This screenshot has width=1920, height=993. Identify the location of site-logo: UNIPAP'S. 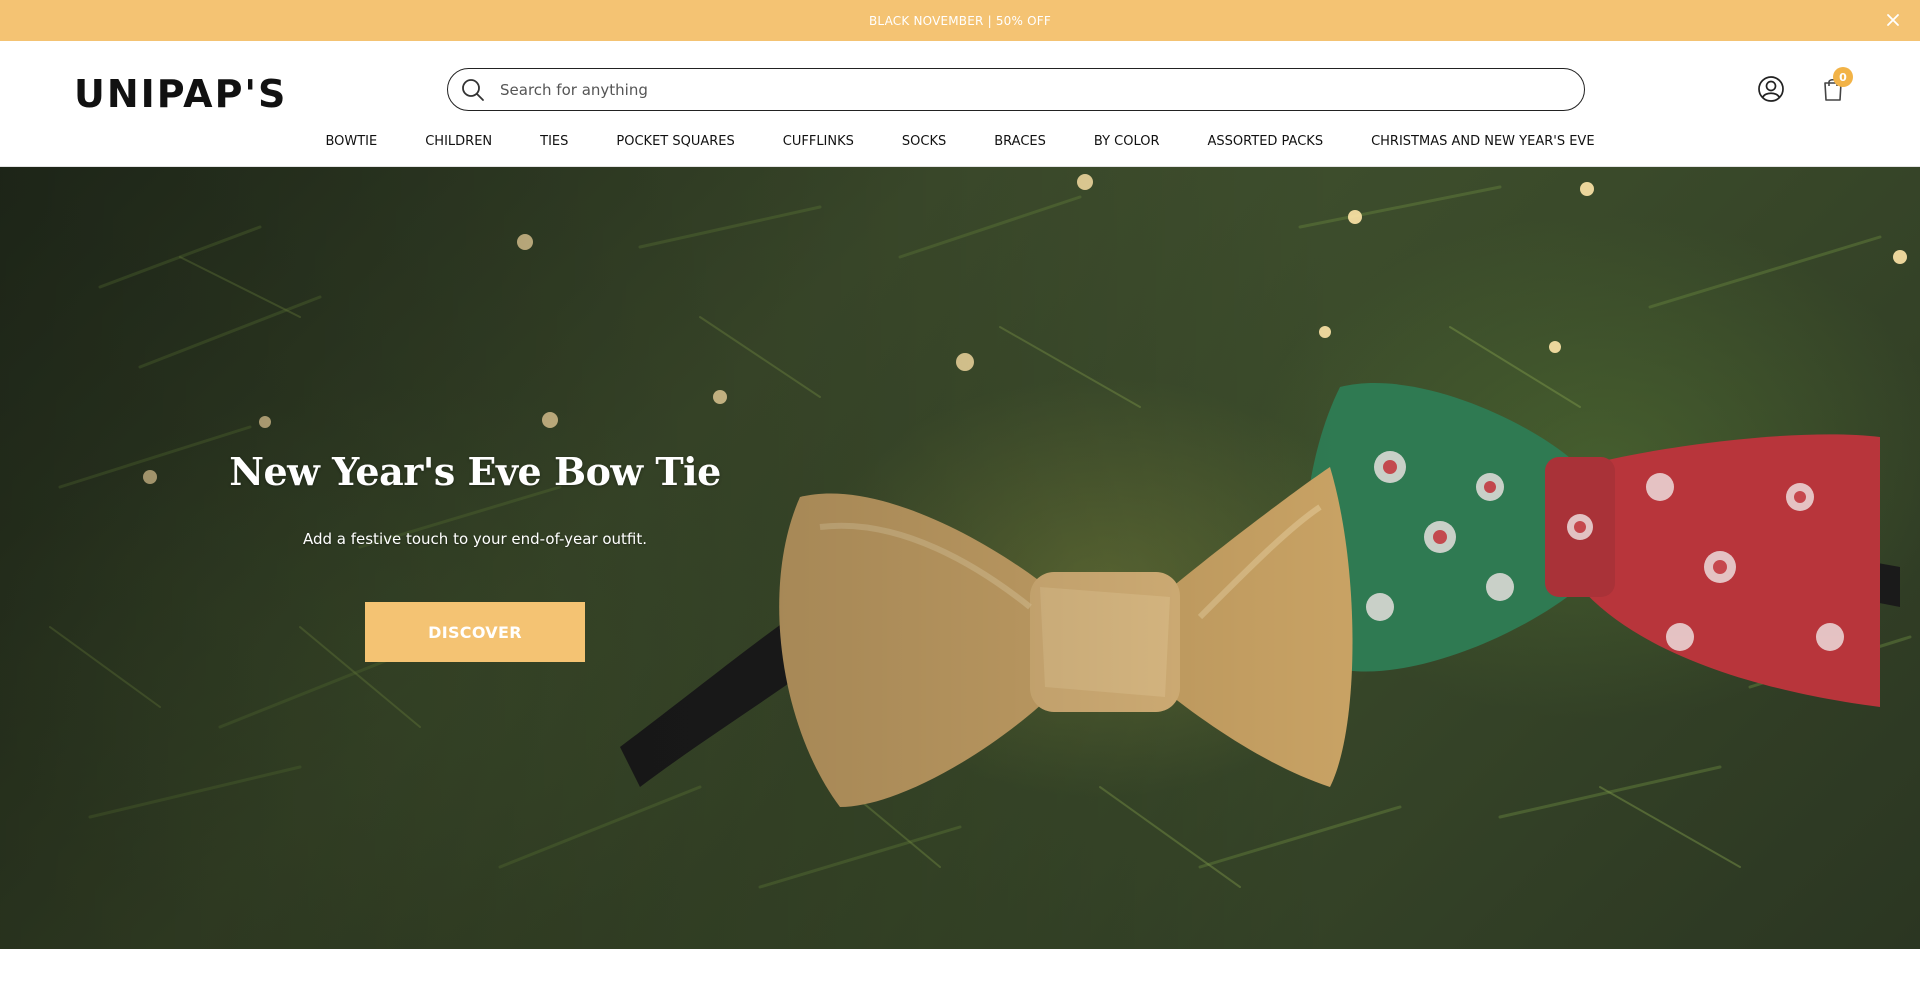
(180, 94).